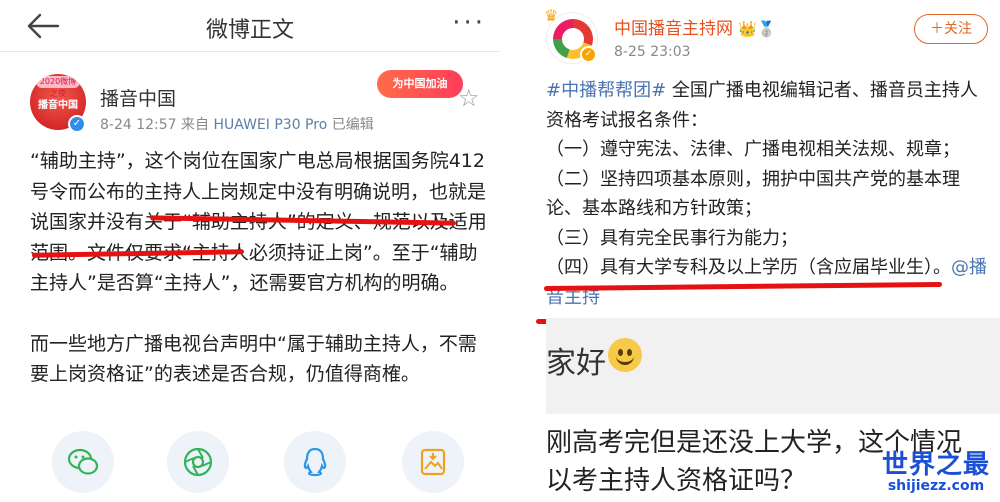 This screenshot has width=1000, height=502. Describe the element at coordinates (352, 125) in the screenshot. I see `edited-label: 已编辑` at that location.